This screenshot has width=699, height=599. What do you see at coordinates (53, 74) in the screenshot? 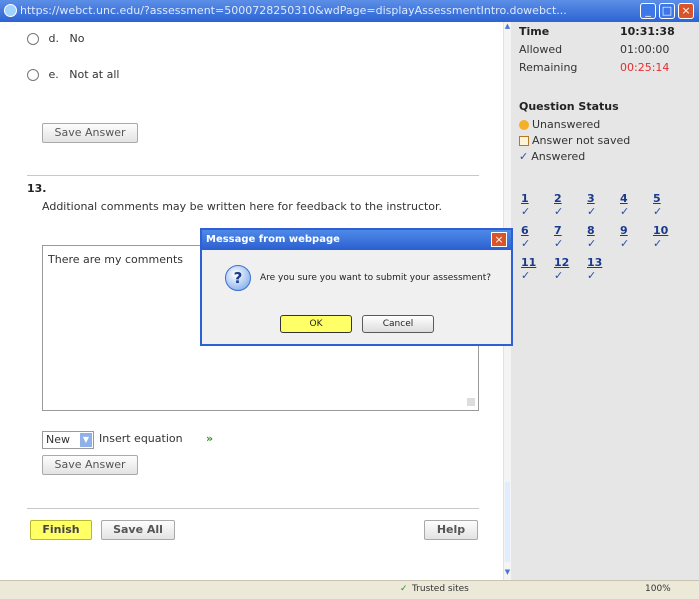
I see `option-letter: e.` at bounding box center [53, 74].